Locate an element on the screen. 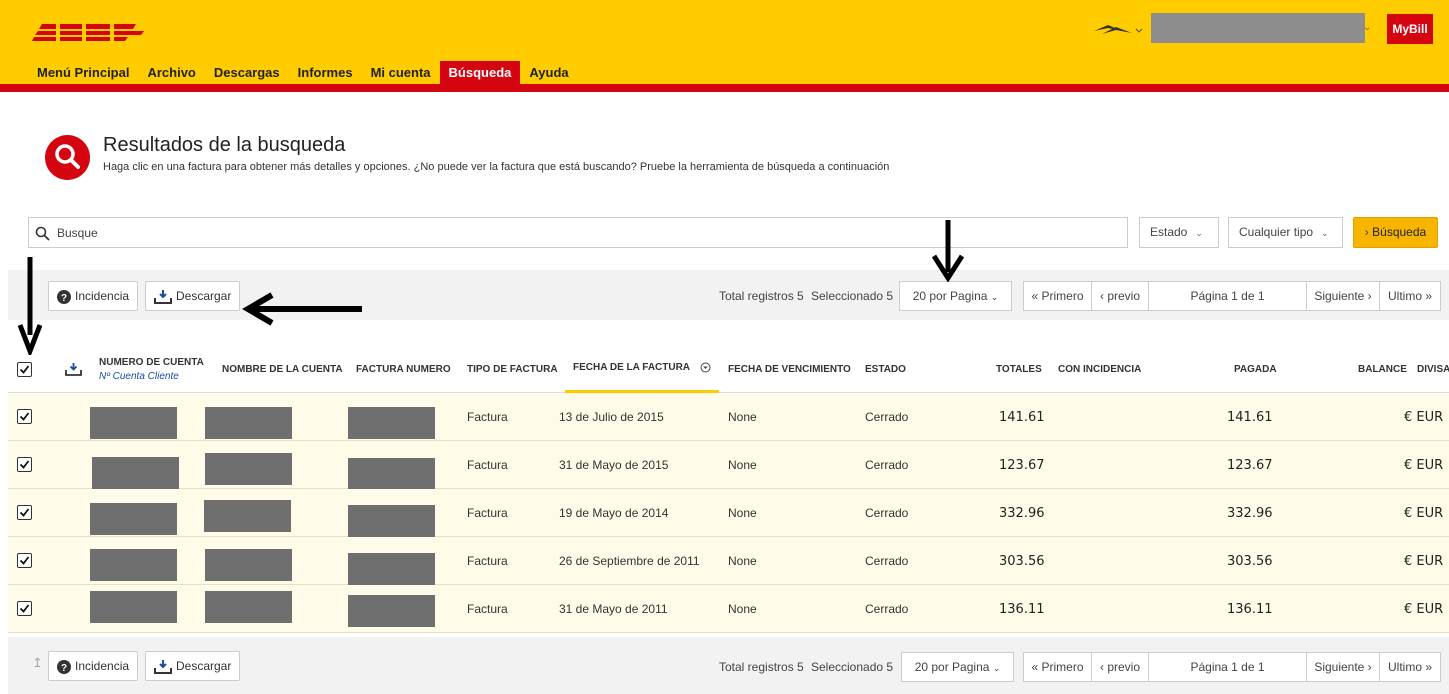  cell-pagada: 136.11 is located at coordinates (1250, 609).